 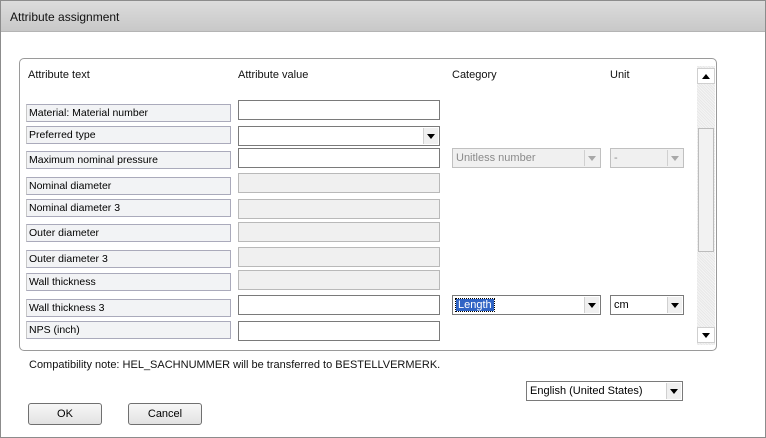 What do you see at coordinates (496, 158) in the screenshot?
I see `max-pressure-category-value: Unitless number` at bounding box center [496, 158].